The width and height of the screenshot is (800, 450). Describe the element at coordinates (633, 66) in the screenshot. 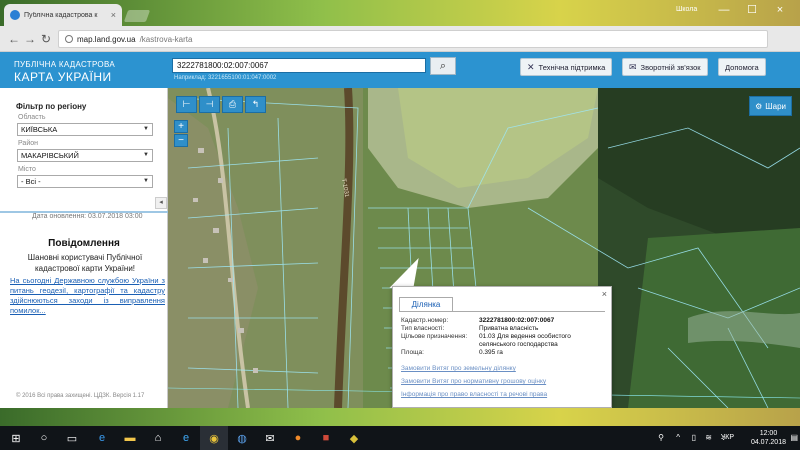

I see `envelope-icon: ✉` at that location.